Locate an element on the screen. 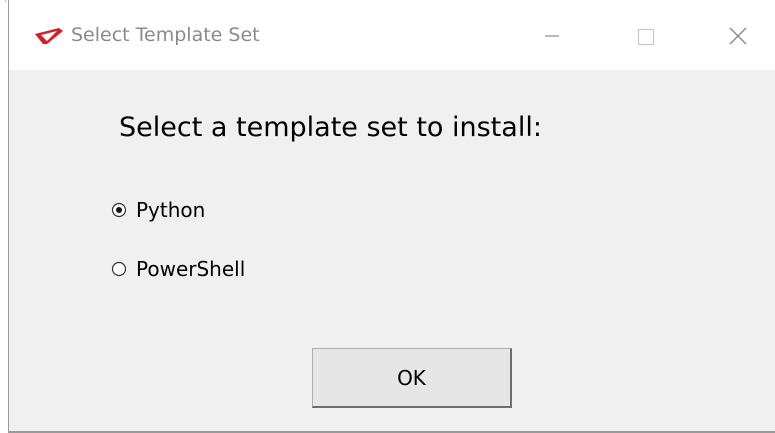 The image size is (775, 433). stray-mark: · is located at coordinates (5, 3).